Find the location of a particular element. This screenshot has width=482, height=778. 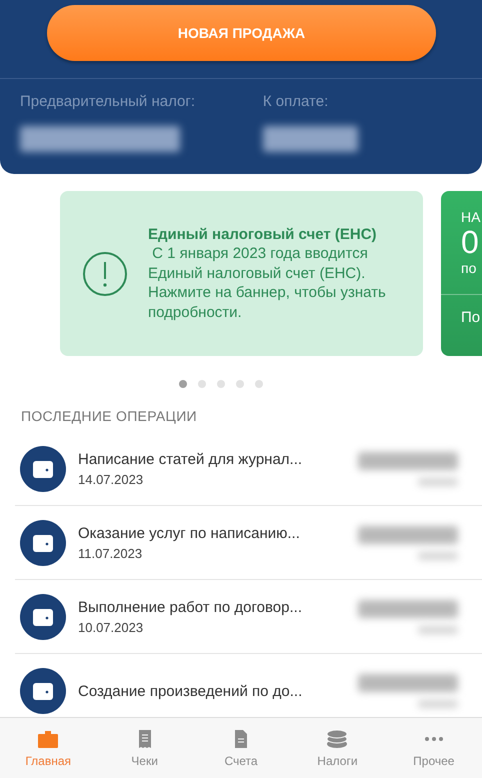

tab-bar-item: Прочее is located at coordinates (434, 748).